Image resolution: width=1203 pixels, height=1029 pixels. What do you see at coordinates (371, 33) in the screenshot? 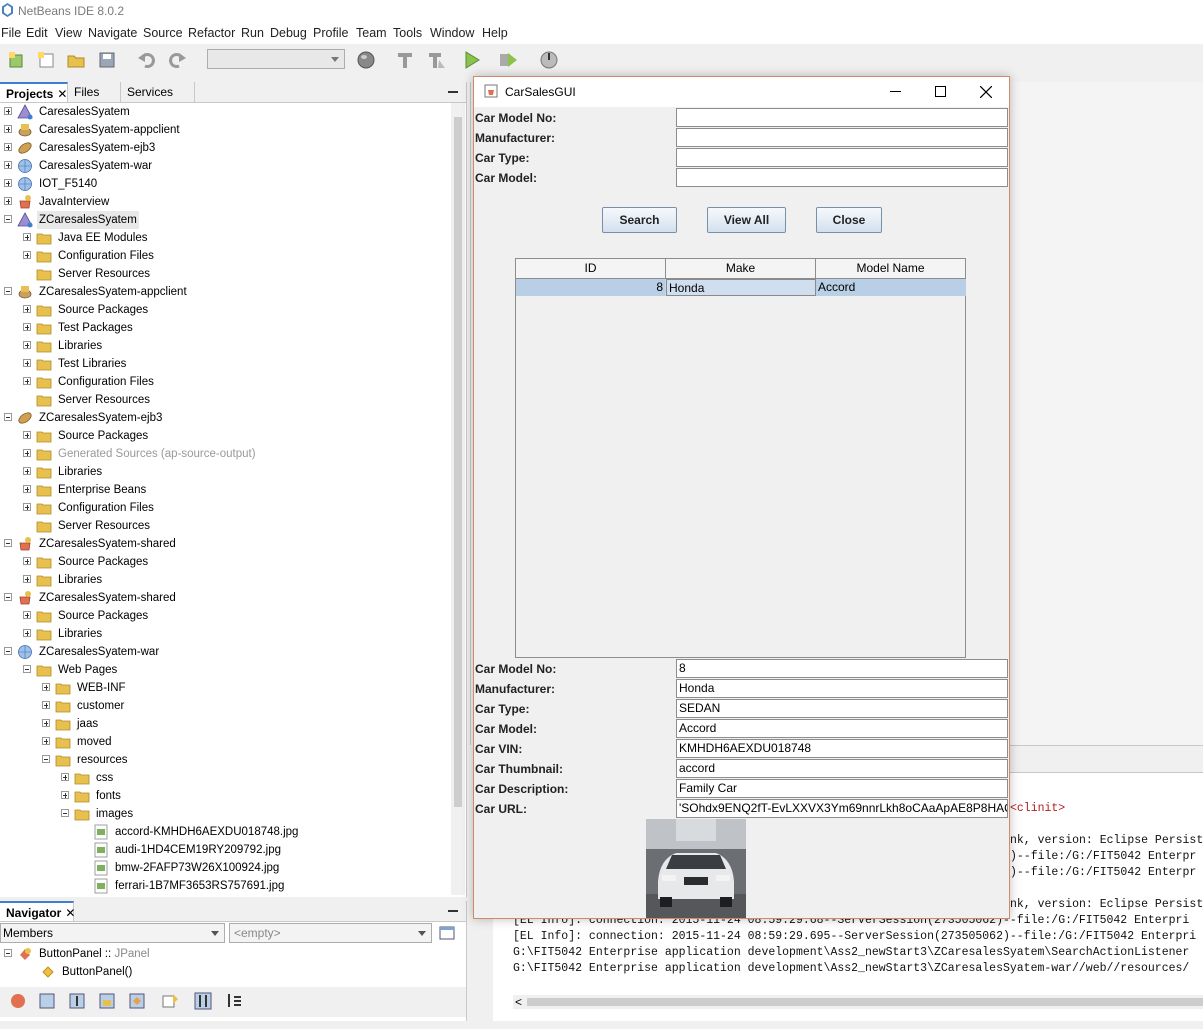
I see `menu-team: Team` at bounding box center [371, 33].